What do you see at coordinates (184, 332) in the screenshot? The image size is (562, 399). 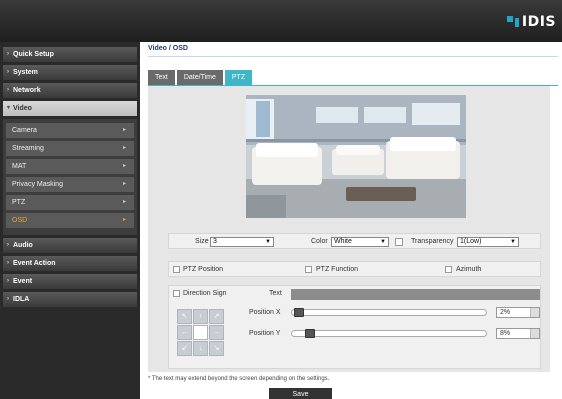 I see `arrow-left-icon: ←` at bounding box center [184, 332].